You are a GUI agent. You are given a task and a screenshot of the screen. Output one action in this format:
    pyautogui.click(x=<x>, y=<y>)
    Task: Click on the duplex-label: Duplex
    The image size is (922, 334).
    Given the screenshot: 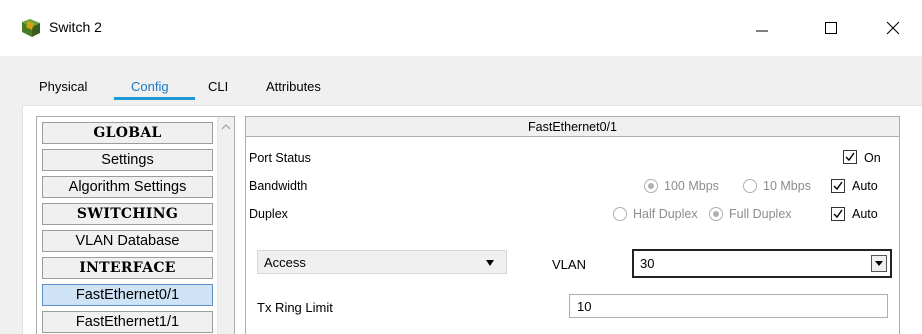 What is the action you would take?
    pyautogui.click(x=268, y=214)
    